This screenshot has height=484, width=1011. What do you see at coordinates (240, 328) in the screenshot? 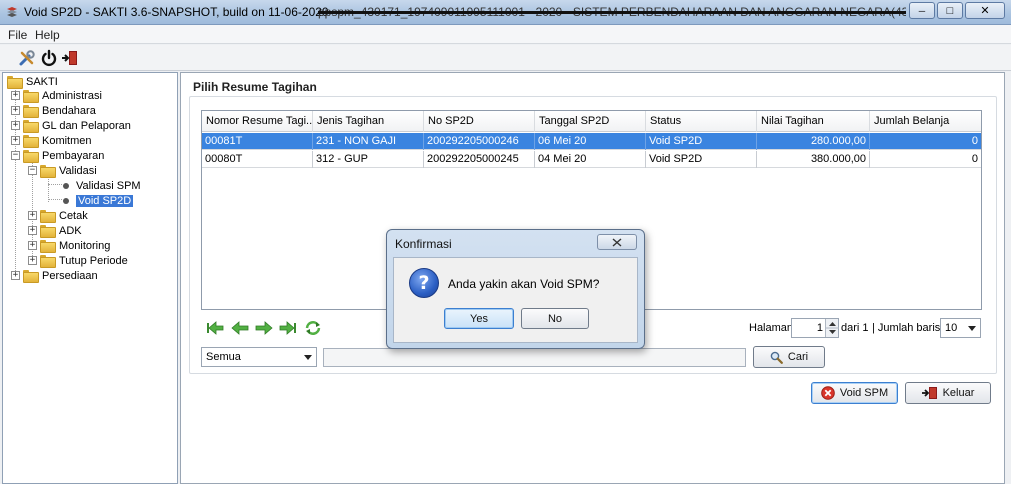
I see `previous-page-icon` at bounding box center [240, 328].